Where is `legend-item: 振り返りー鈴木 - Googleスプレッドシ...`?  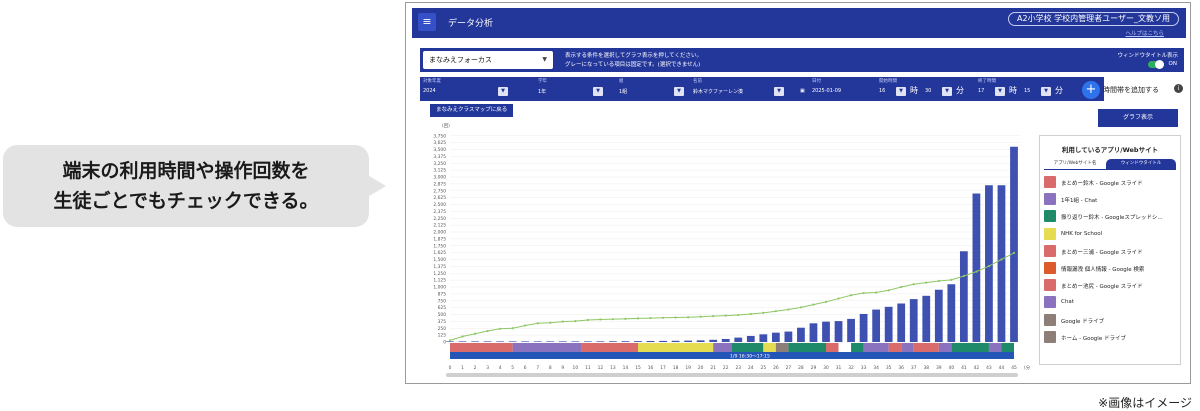 legend-item: 振り返りー鈴木 - Googleスプレッドシ... is located at coordinates (1111, 216).